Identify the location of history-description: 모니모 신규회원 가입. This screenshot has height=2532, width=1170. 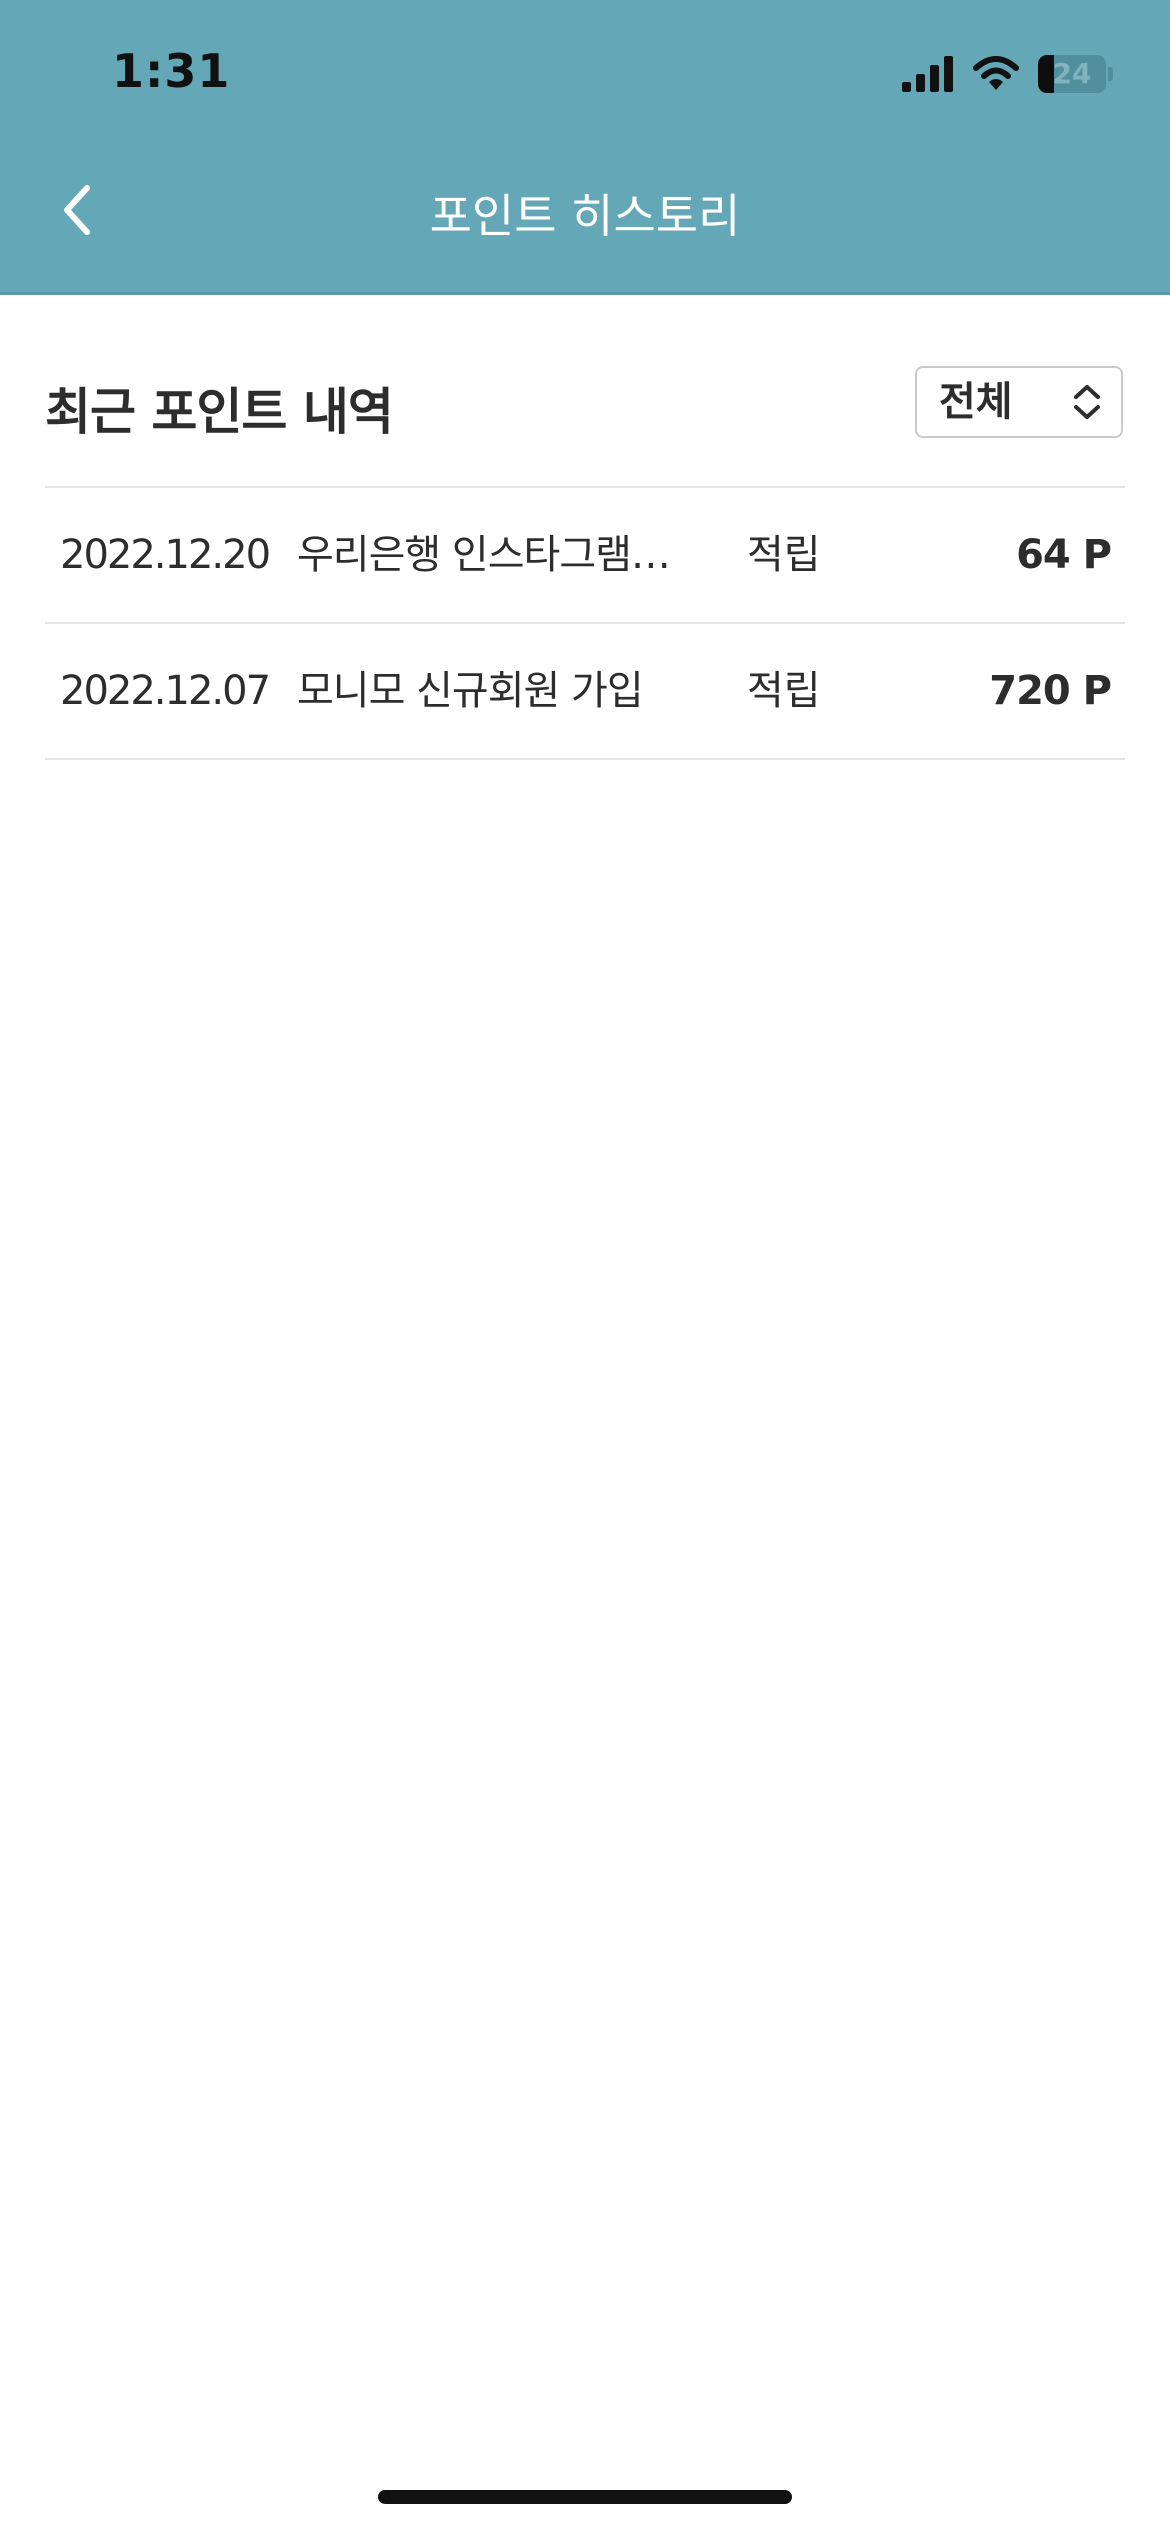
(470, 691).